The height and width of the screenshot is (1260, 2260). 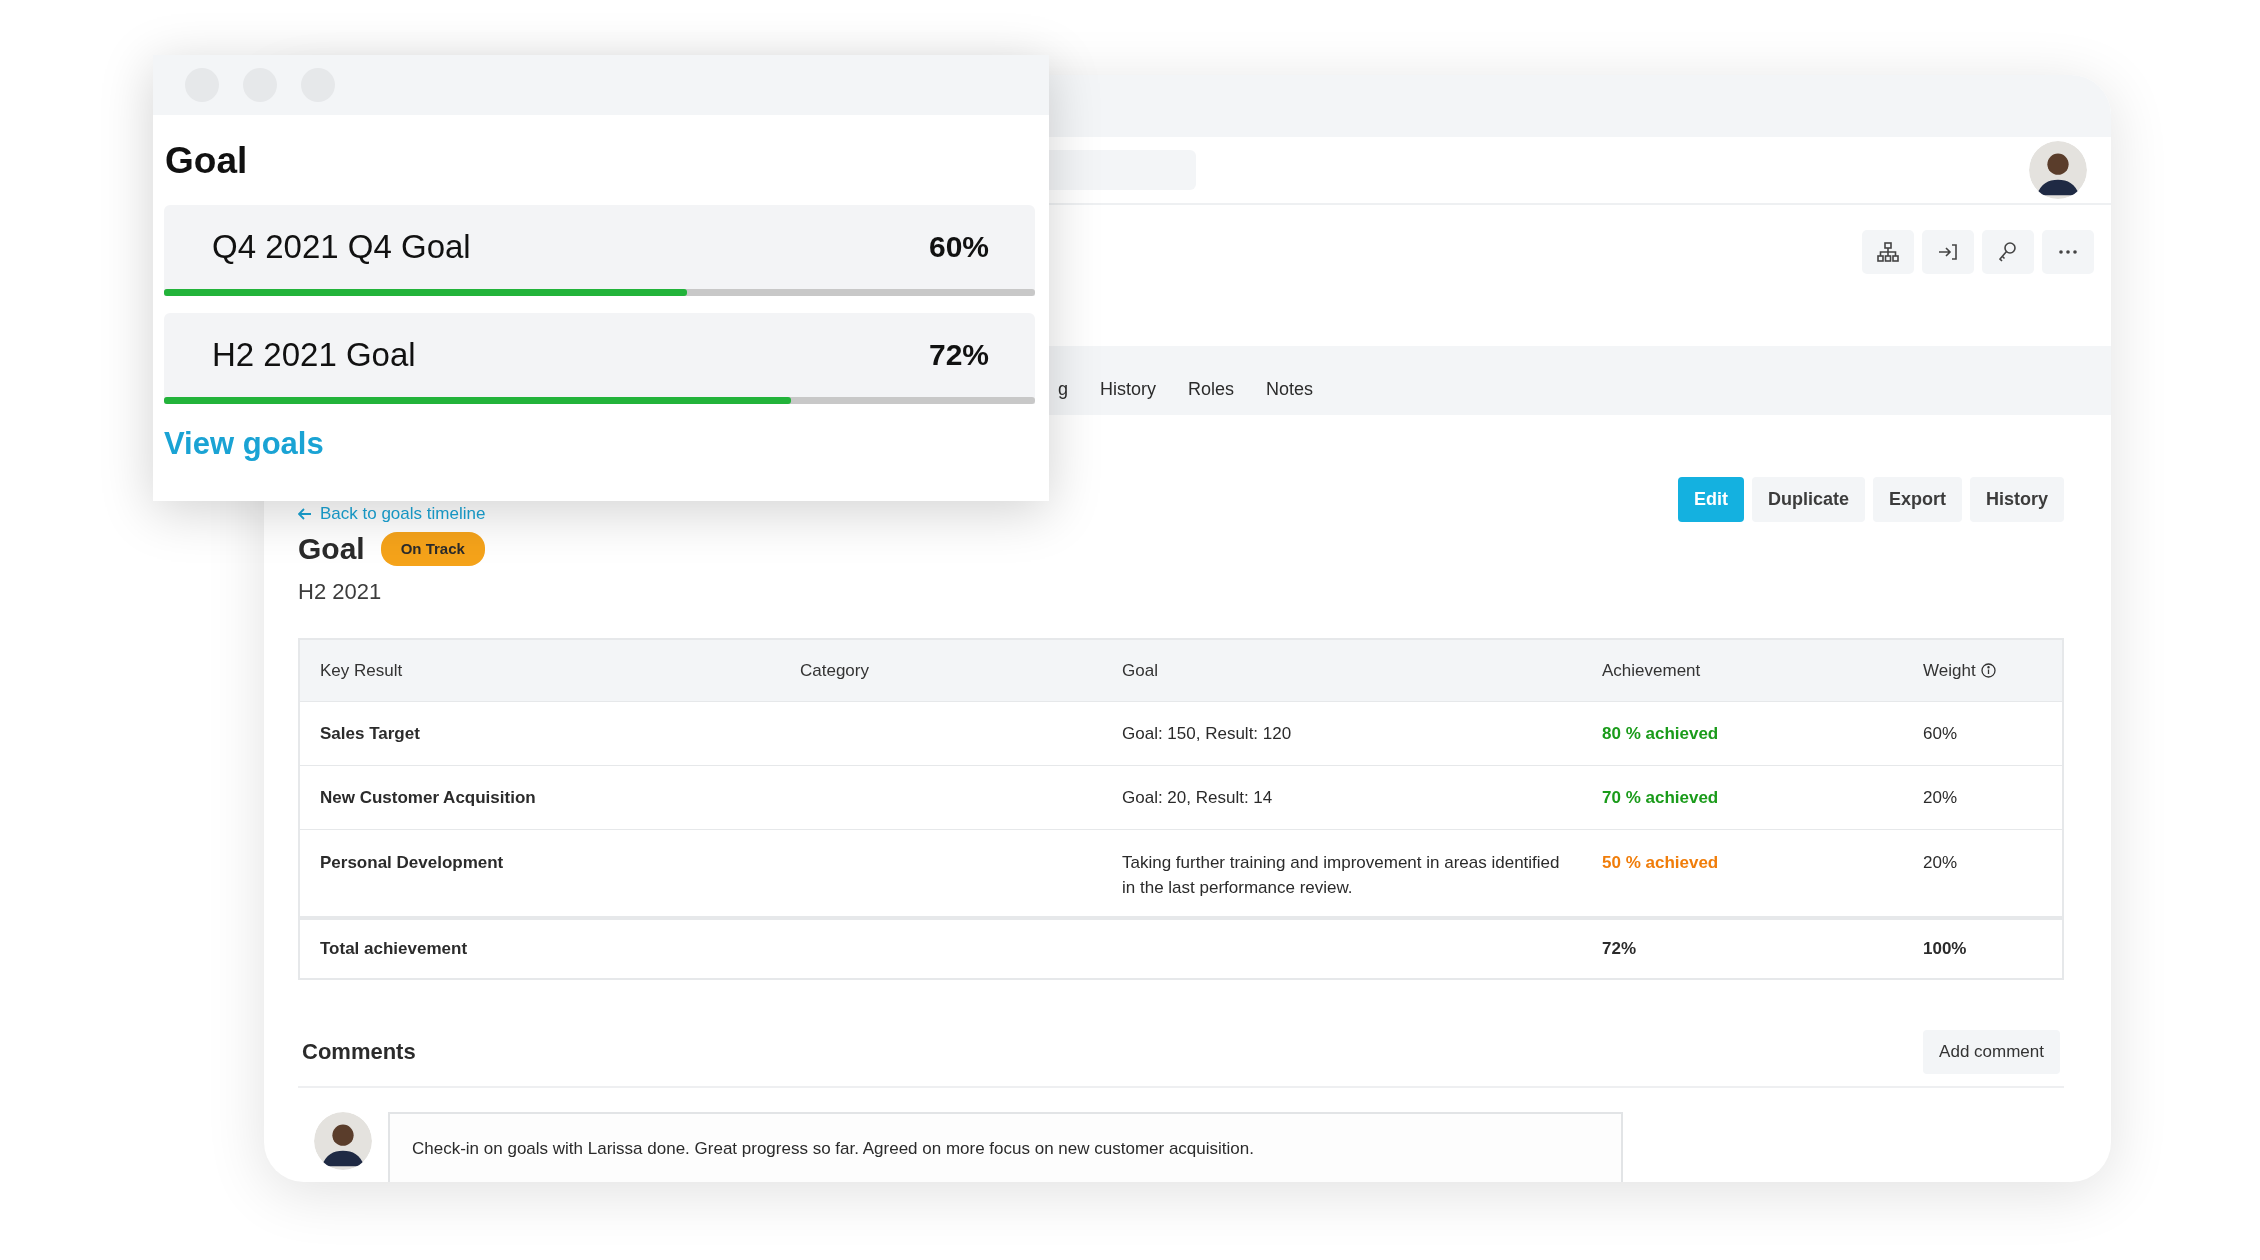 I want to click on popup-title: Goal, so click(x=206, y=161).